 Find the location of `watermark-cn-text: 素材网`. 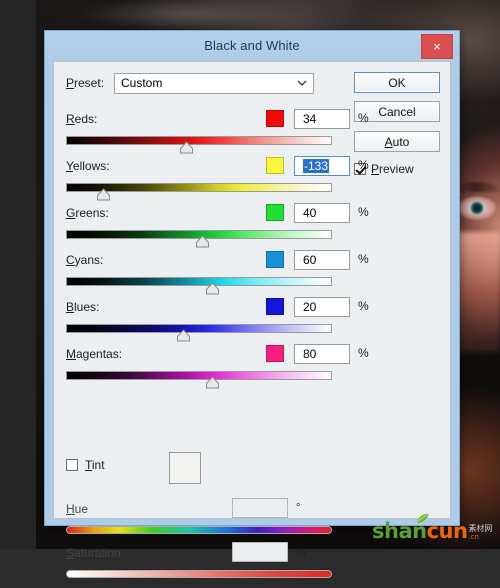

watermark-cn-text: 素材网 is located at coordinates (480, 528).